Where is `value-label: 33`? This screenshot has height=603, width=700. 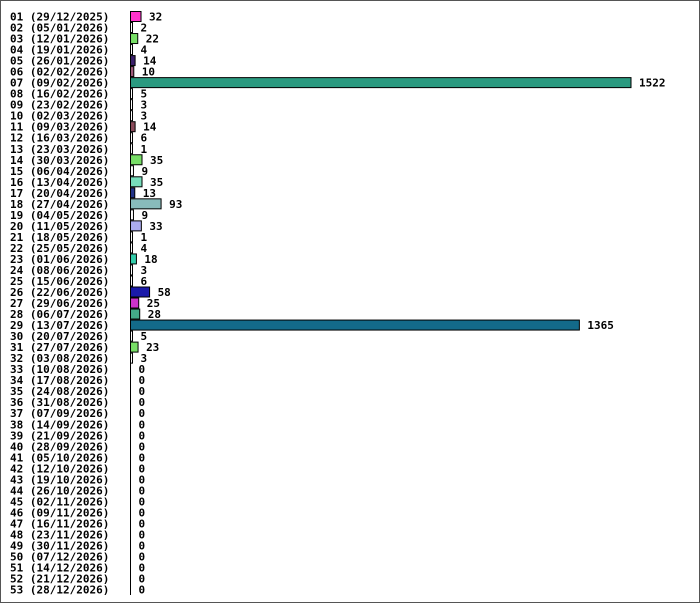
value-label: 33 is located at coordinates (155, 226).